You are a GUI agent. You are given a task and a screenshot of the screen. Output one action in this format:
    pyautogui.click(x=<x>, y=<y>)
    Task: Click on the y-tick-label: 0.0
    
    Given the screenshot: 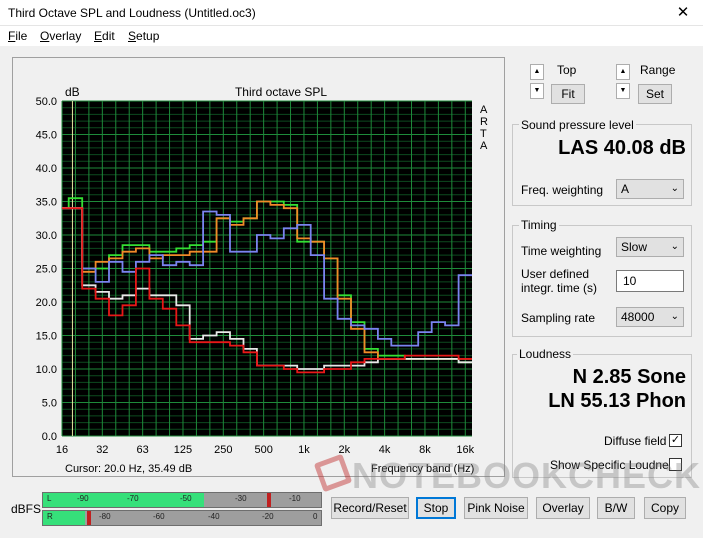 What is the action you would take?
    pyautogui.click(x=49, y=437)
    